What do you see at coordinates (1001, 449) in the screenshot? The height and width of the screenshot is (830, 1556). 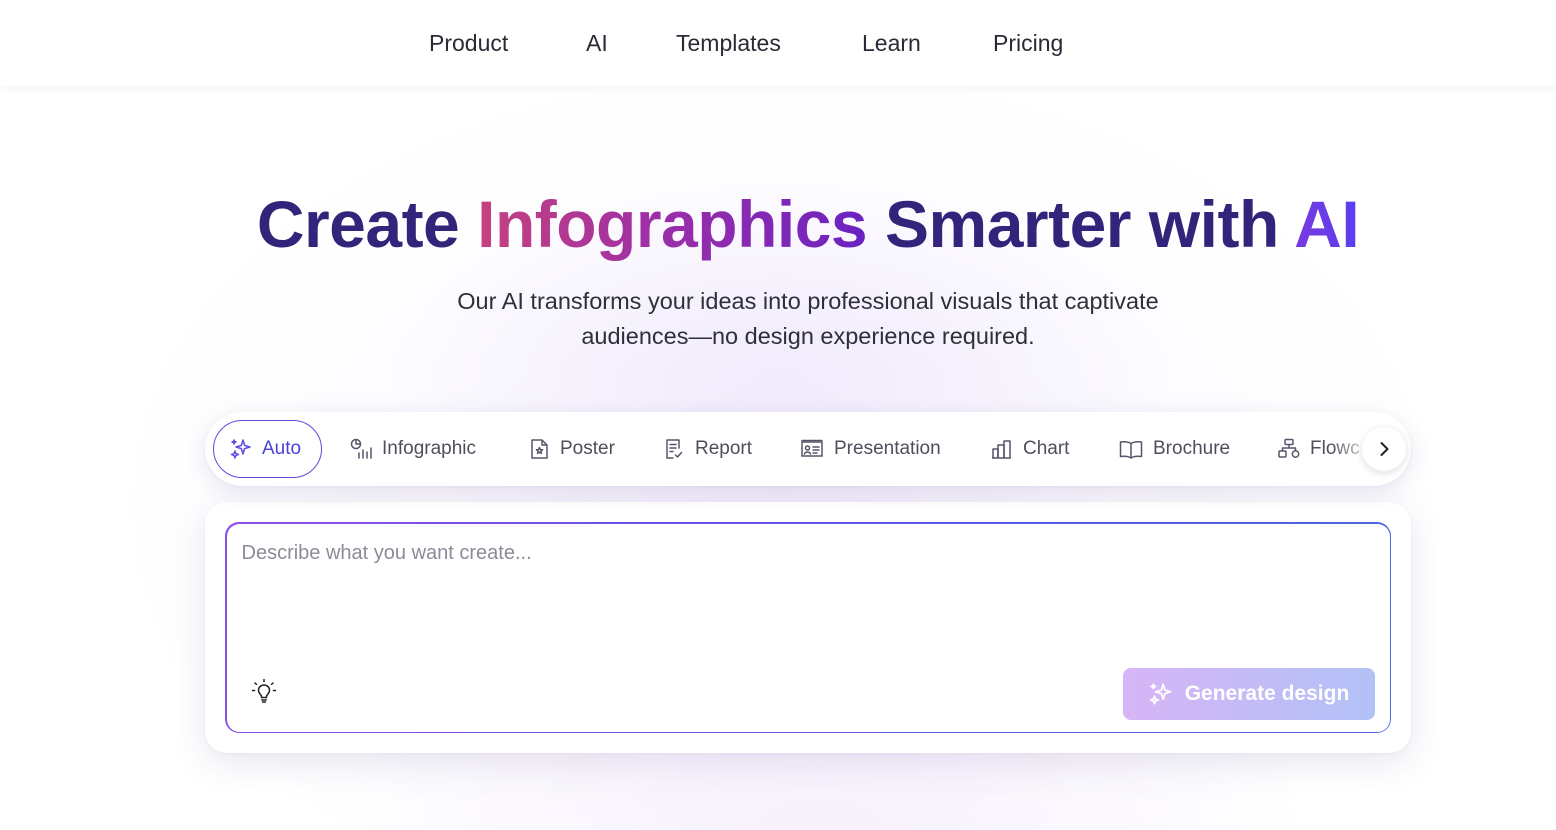 I see `bar-chart-icon` at bounding box center [1001, 449].